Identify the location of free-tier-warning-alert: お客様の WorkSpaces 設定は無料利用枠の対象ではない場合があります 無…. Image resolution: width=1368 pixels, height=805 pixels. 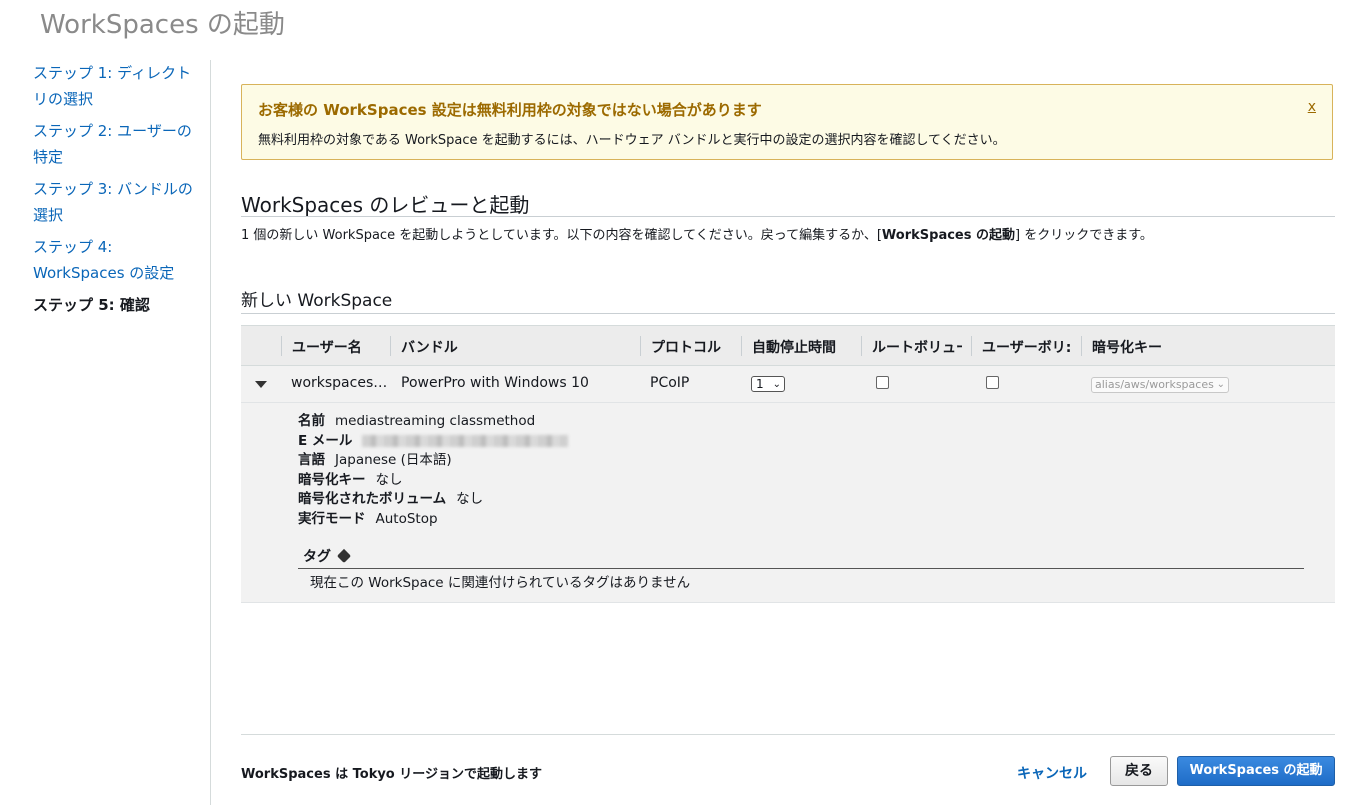
(787, 122).